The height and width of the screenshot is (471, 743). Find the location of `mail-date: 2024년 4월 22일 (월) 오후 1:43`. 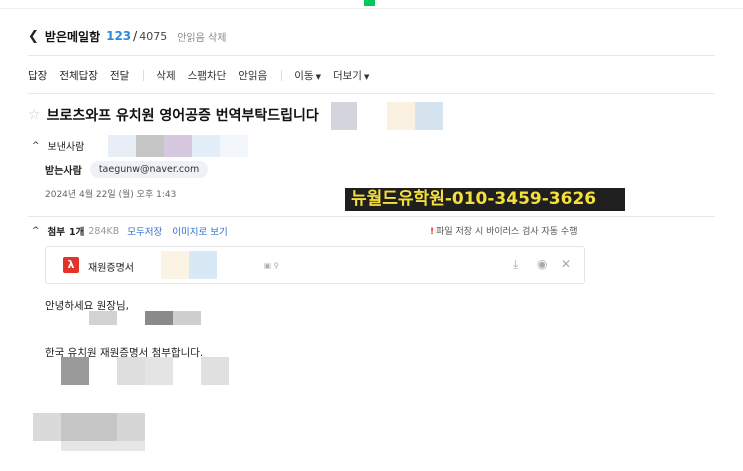

mail-date: 2024년 4월 22일 (월) 오후 1:43 is located at coordinates (111, 195).